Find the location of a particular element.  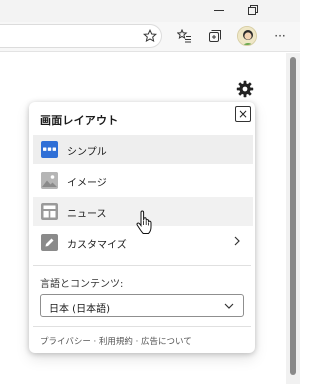

language-label: 言語とコンテンツ: is located at coordinates (82, 284).